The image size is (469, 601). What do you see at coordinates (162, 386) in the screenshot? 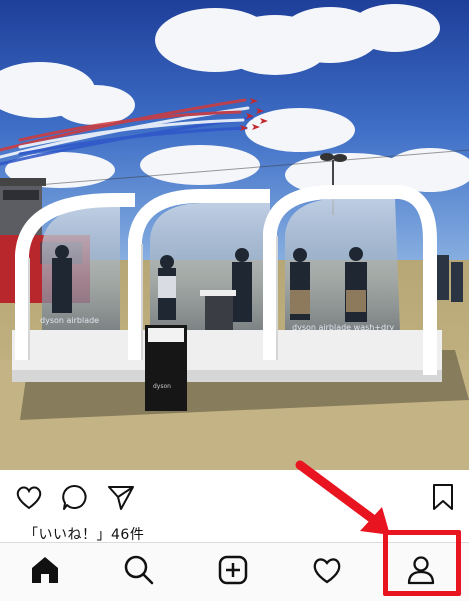
I see `kiosk-label: dyson` at bounding box center [162, 386].